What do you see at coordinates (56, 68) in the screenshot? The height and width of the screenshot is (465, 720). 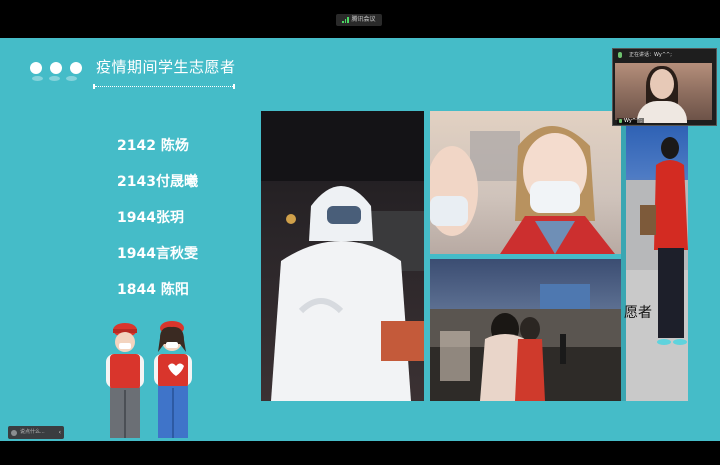 I see `decorative-dots` at bounding box center [56, 68].